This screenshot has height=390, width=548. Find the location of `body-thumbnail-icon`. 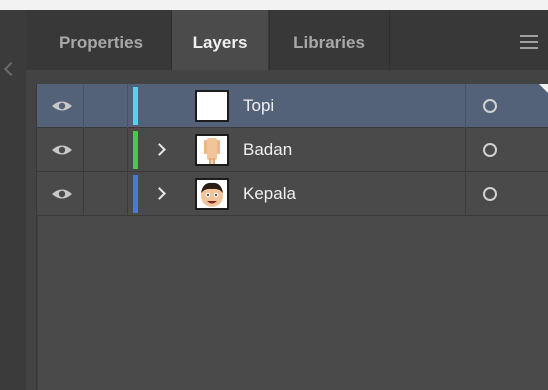

body-thumbnail-icon is located at coordinates (212, 151).